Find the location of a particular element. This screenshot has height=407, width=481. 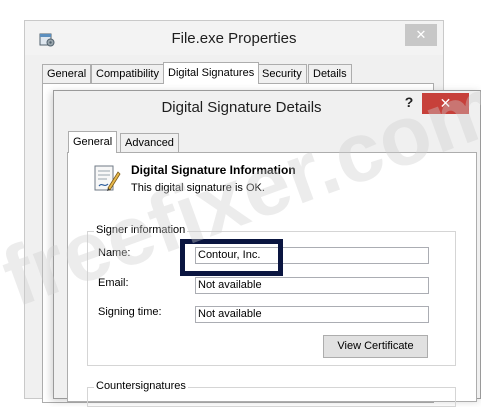

tab-details: Details is located at coordinates (330, 73).